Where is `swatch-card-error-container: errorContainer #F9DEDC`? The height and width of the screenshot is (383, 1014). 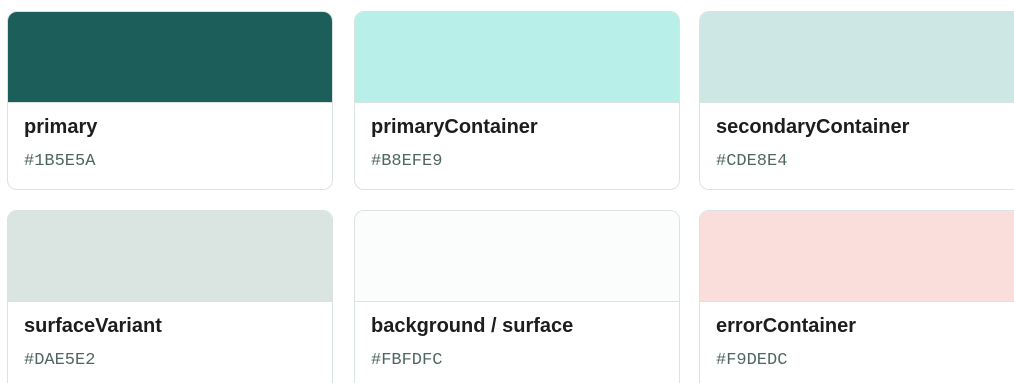
swatch-card-error-container: errorContainer #F9DEDC is located at coordinates (856, 296).